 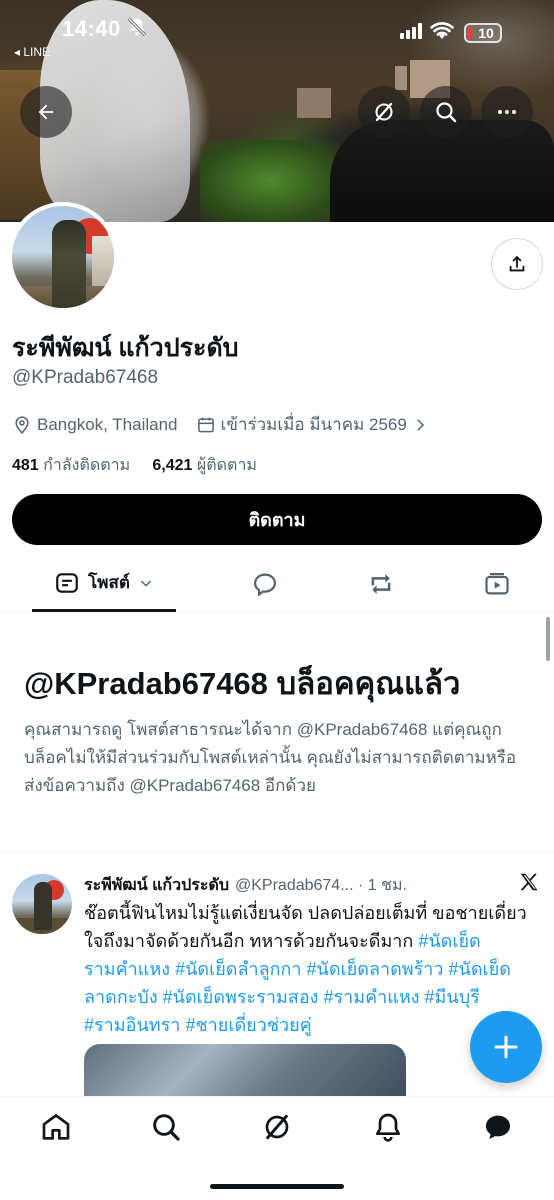 I want to click on hashtag: #นัดเย็ดลาดพร้าว, so click(x=375, y=969).